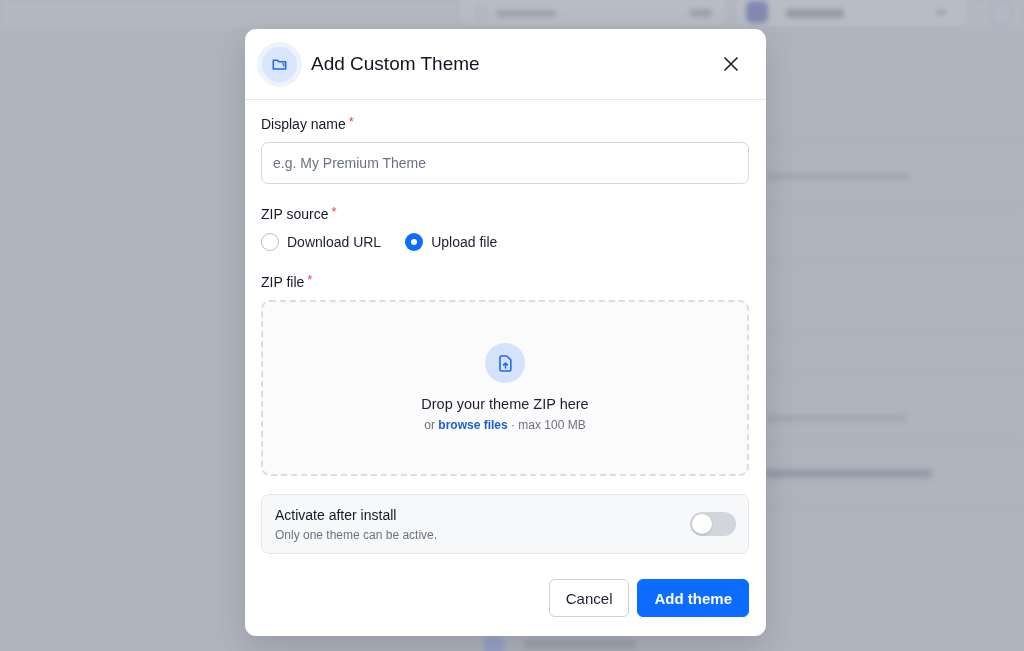  I want to click on dialog-title: Add Custom Theme, so click(396, 64).